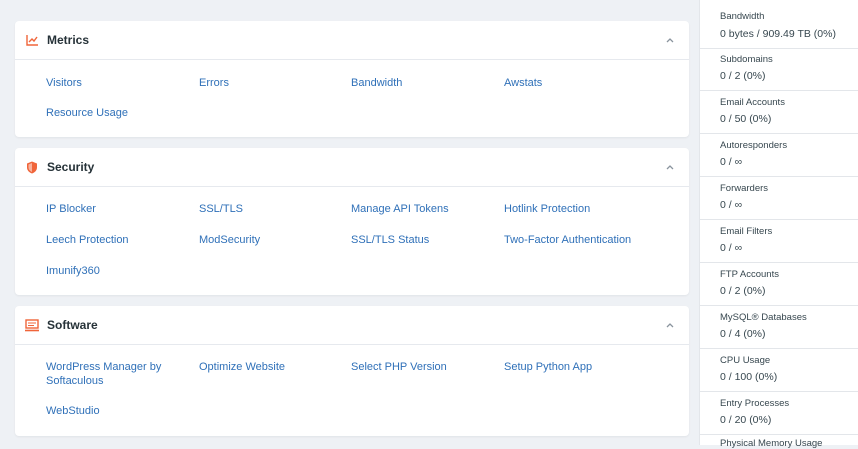  Describe the element at coordinates (574, 209) in the screenshot. I see `link-hotlink-protection: Hotlink Protection` at that location.